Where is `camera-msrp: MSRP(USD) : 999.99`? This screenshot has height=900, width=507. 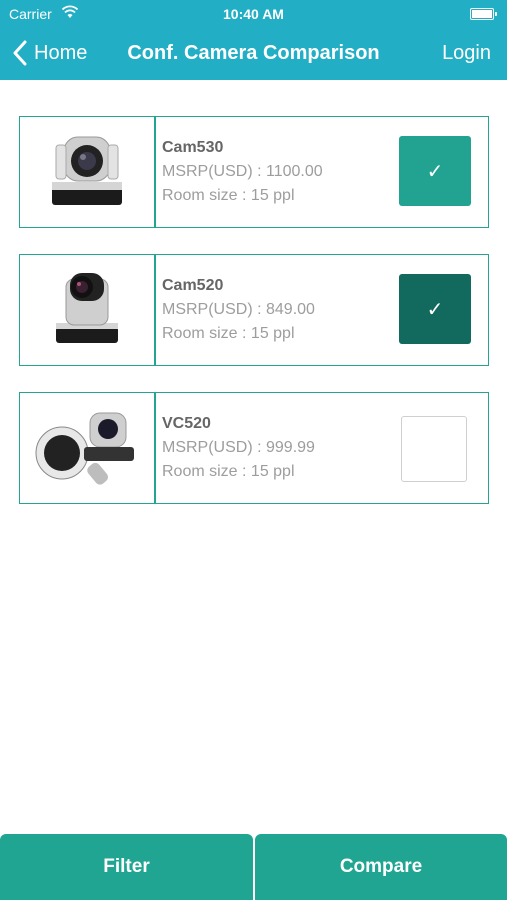
camera-msrp: MSRP(USD) : 999.99 is located at coordinates (238, 447).